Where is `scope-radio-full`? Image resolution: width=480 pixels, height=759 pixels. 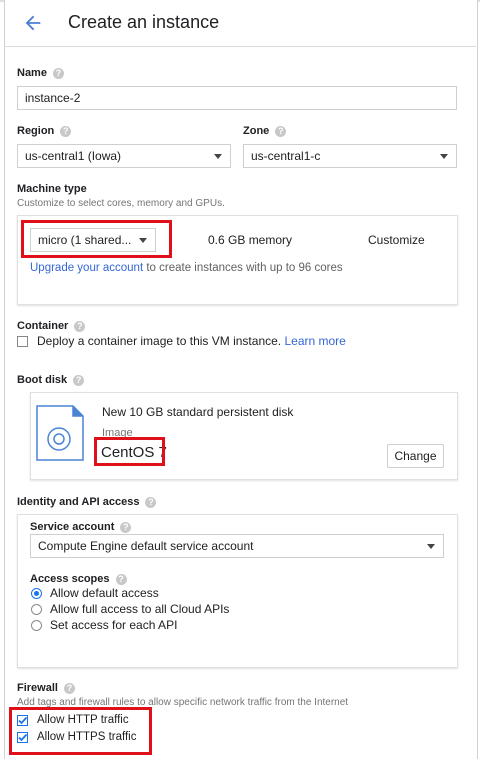 scope-radio-full is located at coordinates (36, 609).